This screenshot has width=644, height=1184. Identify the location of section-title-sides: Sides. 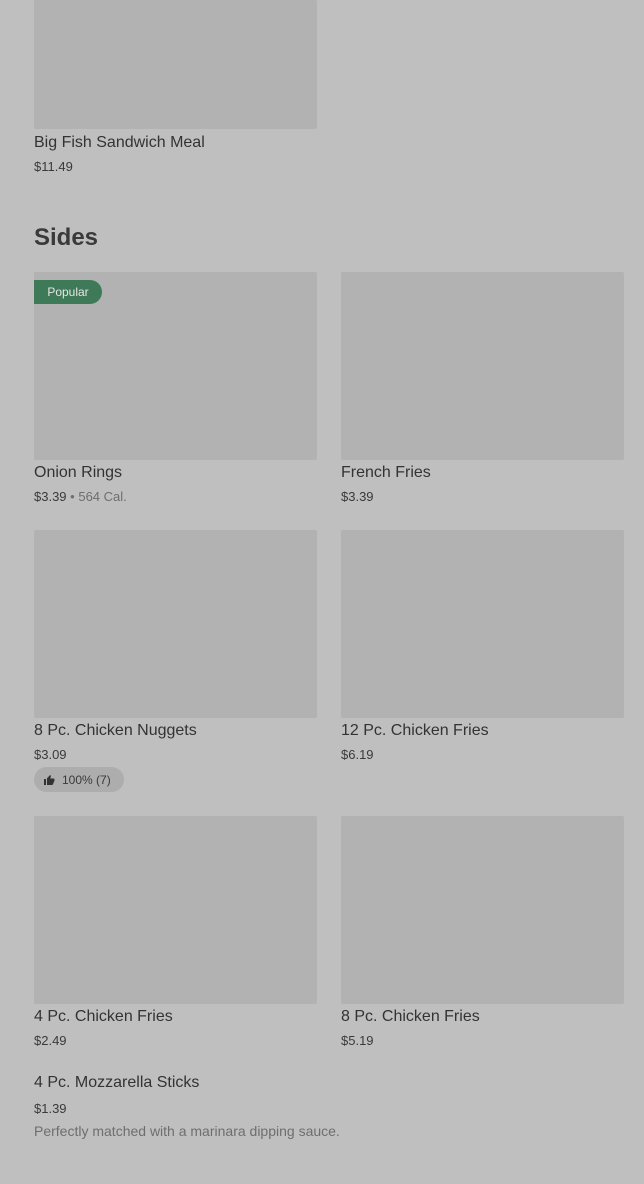
(66, 237).